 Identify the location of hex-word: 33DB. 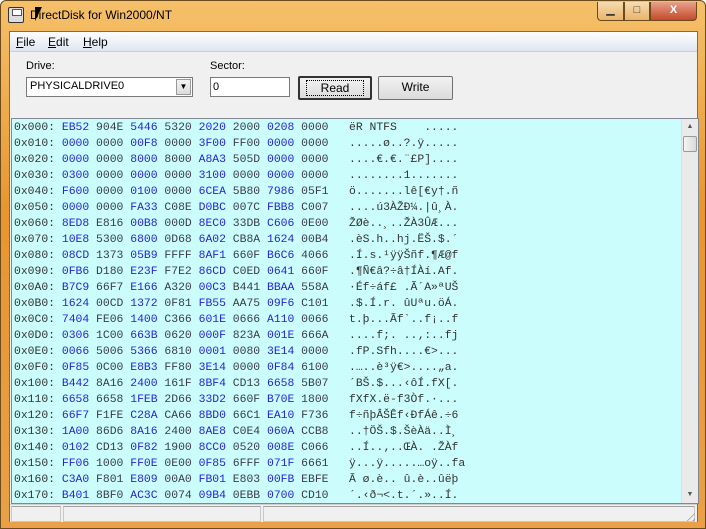
(246, 224).